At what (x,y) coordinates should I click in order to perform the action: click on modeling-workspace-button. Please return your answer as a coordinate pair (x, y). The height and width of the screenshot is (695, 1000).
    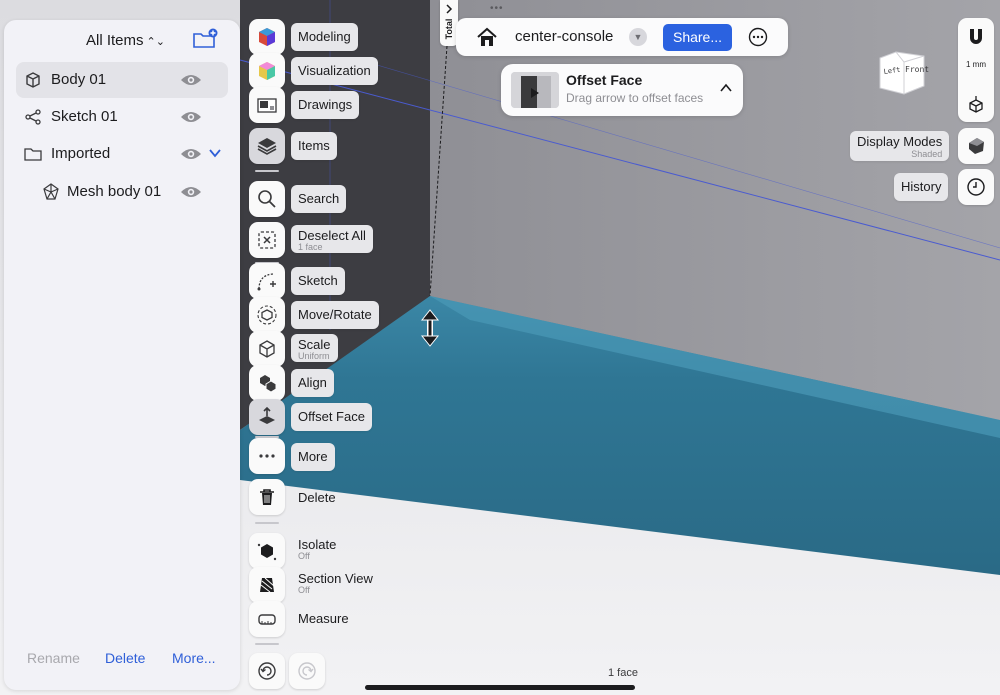
    Looking at the image, I should click on (267, 37).